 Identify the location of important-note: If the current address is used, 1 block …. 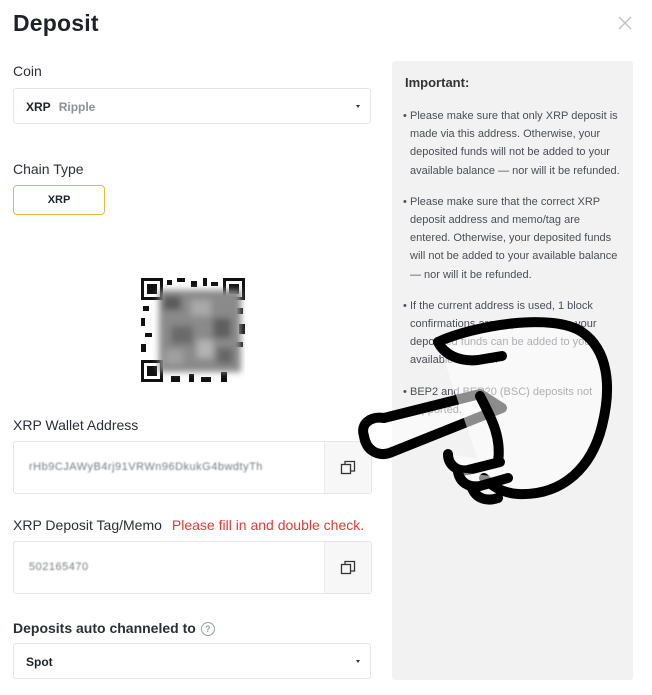
(512, 333).